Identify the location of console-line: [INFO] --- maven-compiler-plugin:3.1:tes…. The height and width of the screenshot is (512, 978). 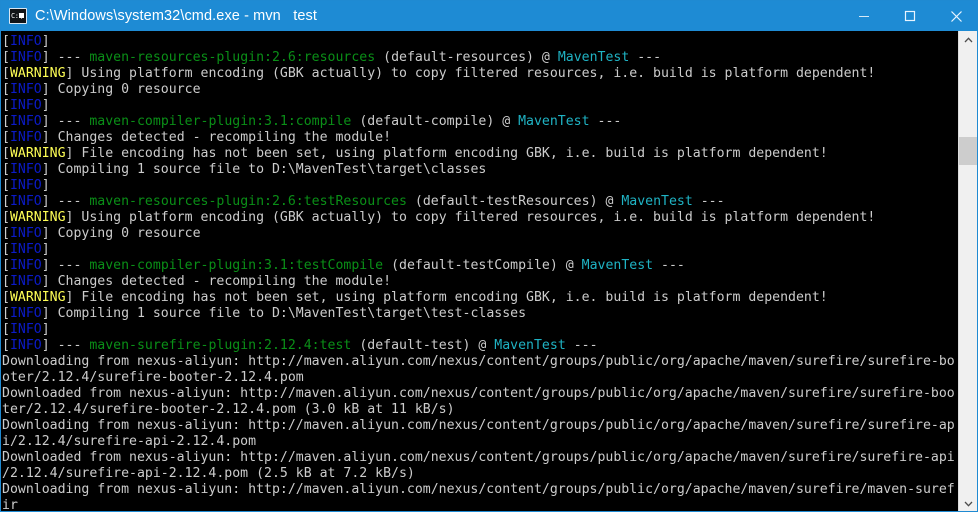
(480, 266).